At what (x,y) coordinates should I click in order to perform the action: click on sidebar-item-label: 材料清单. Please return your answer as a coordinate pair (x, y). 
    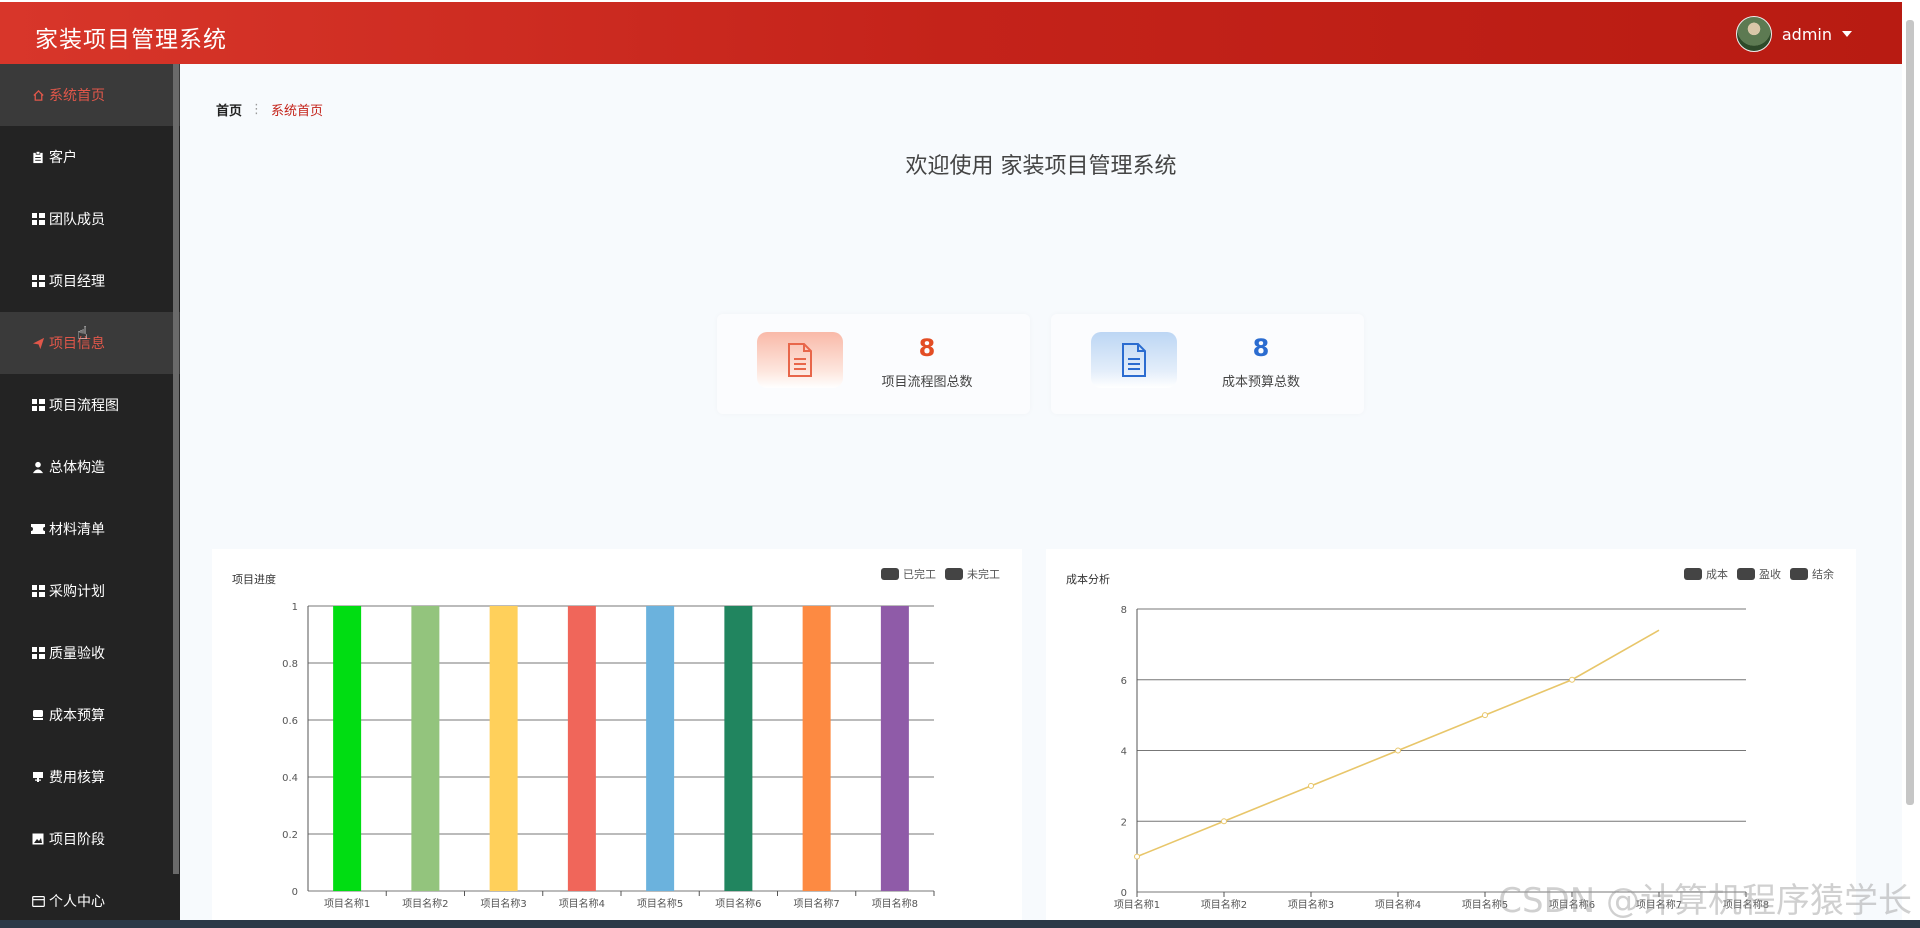
    Looking at the image, I should click on (77, 530).